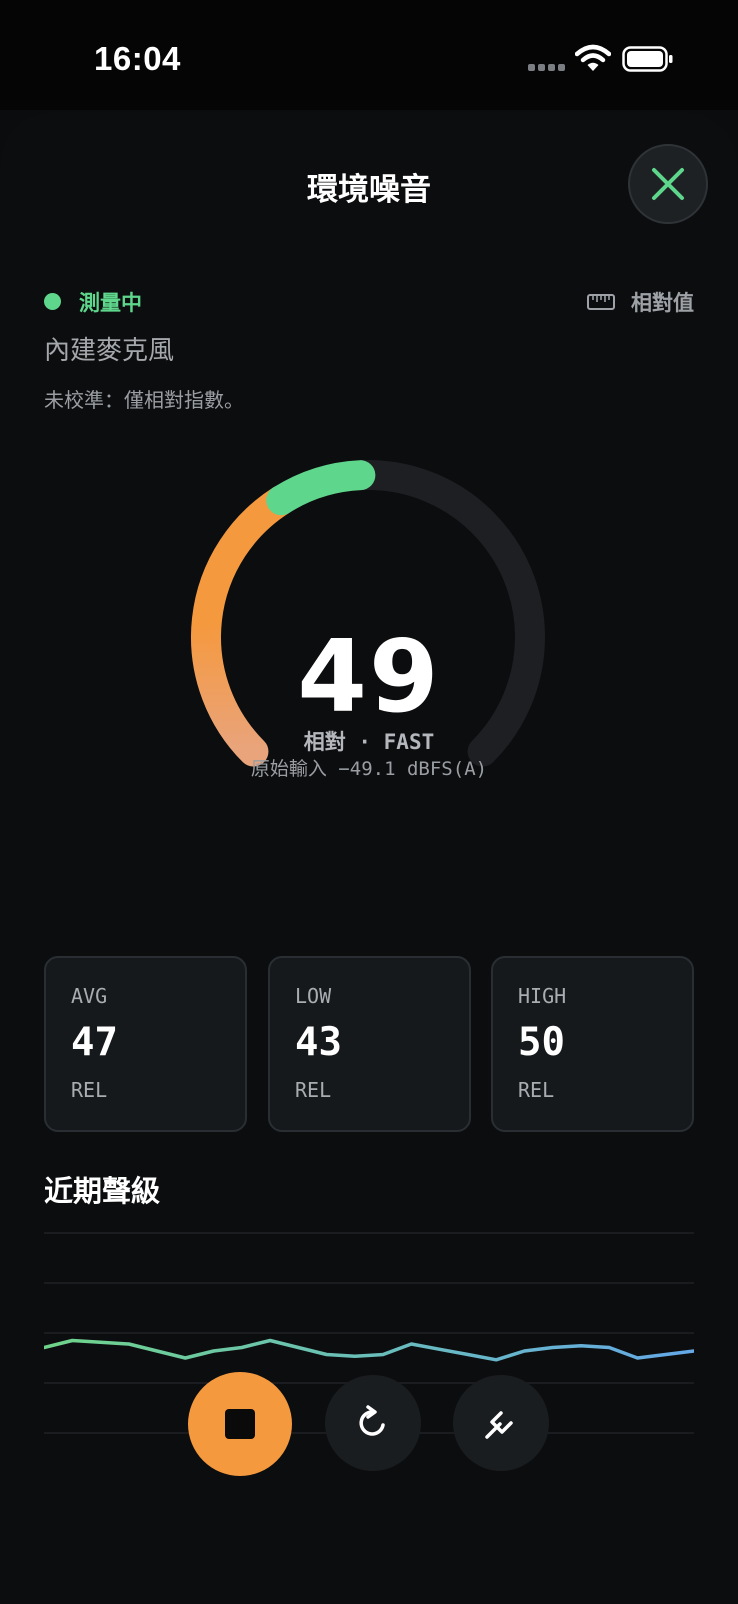 Image resolution: width=738 pixels, height=1604 pixels. Describe the element at coordinates (313, 996) in the screenshot. I see `stat-label: LOW` at that location.